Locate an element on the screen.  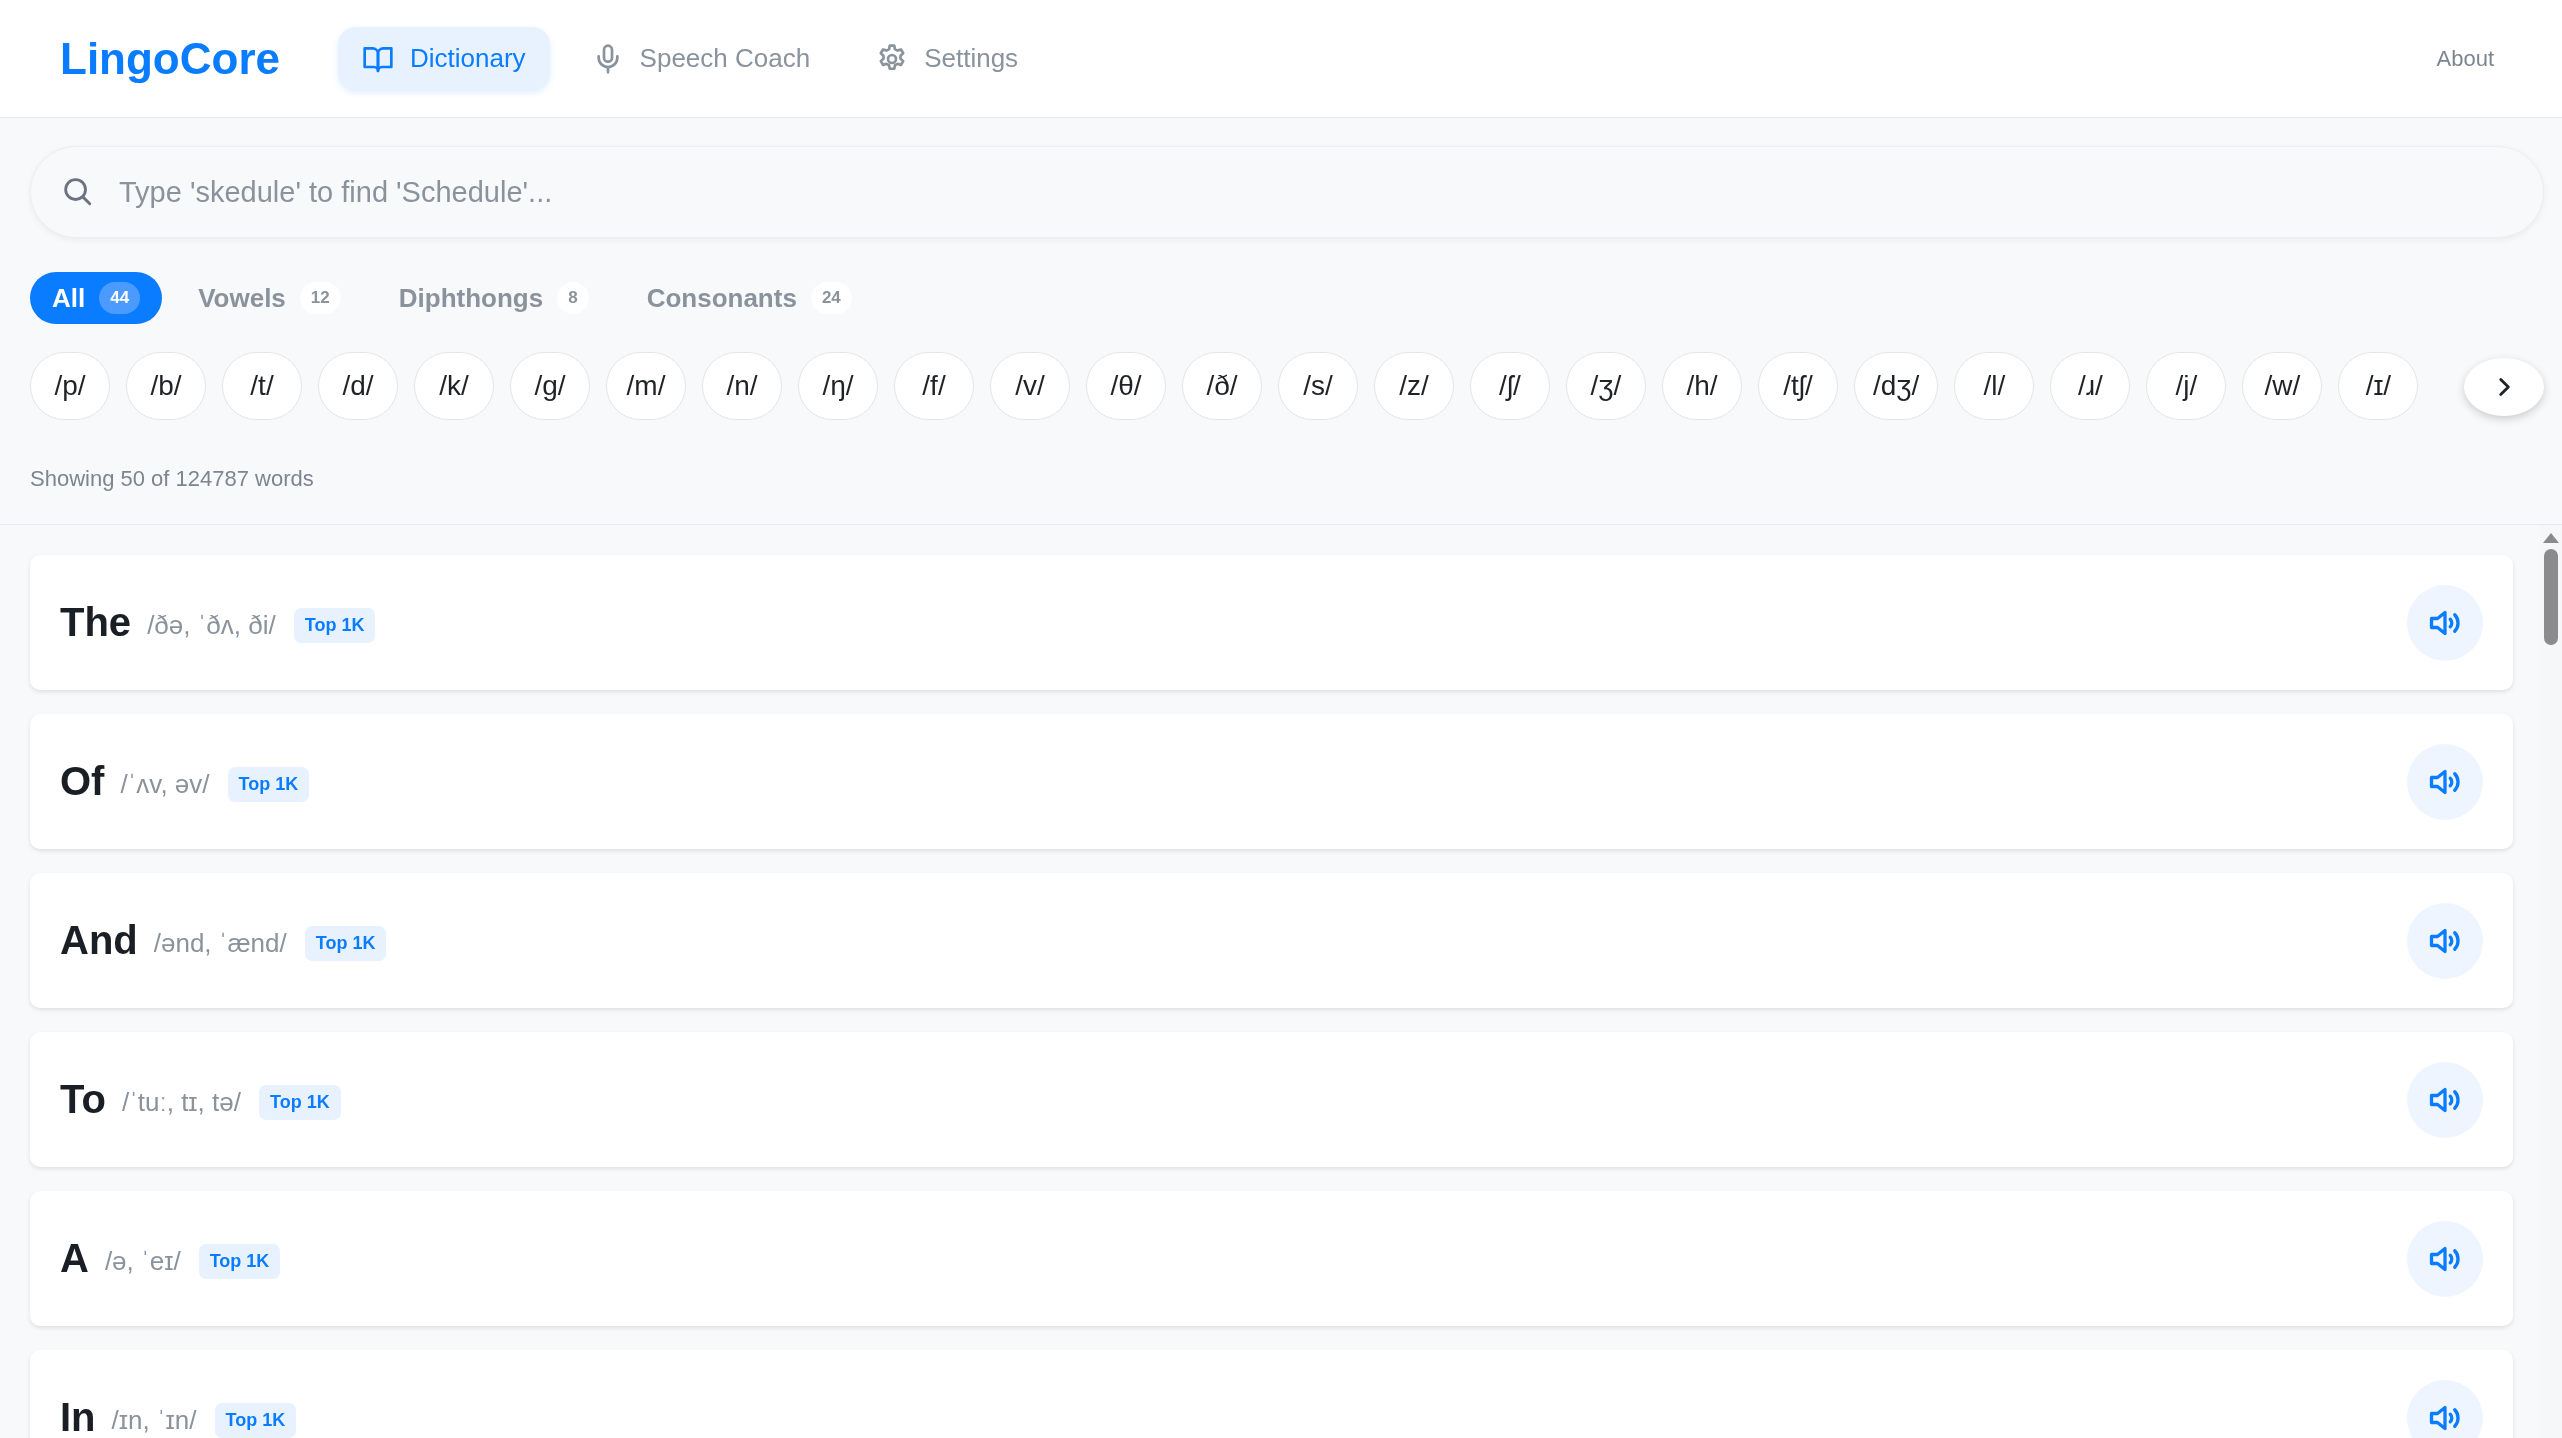
pronunciation: /ðə, ˈðʌ, ði/ is located at coordinates (211, 625).